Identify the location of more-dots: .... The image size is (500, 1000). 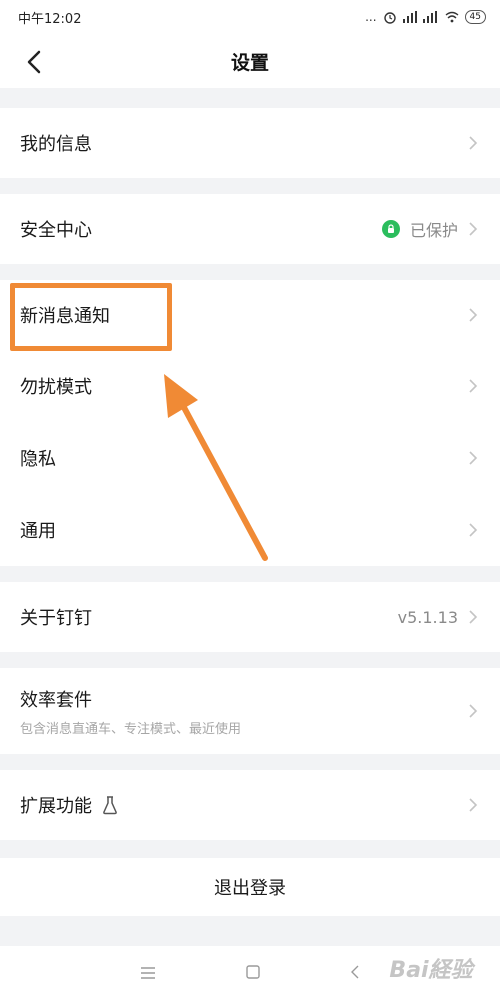
(371, 17).